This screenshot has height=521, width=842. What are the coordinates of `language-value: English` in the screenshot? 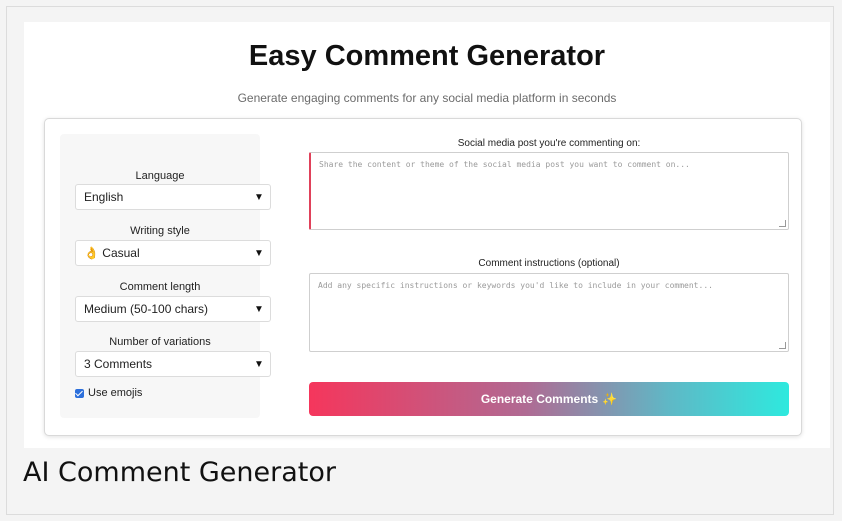 It's located at (104, 197).